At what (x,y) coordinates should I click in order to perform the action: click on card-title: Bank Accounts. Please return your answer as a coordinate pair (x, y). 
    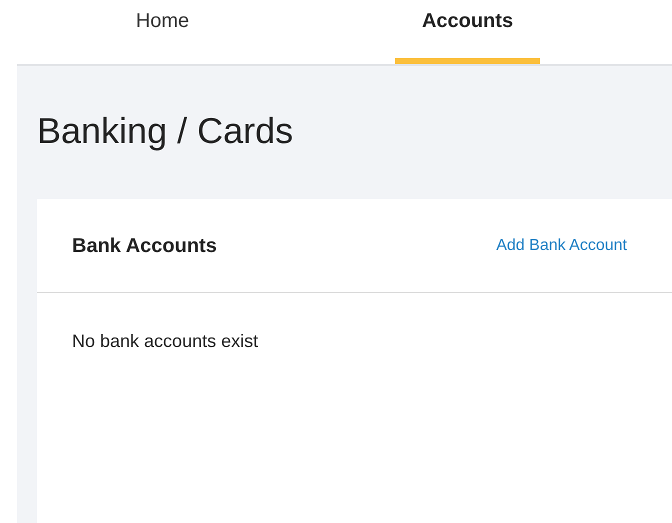
    Looking at the image, I should click on (144, 246).